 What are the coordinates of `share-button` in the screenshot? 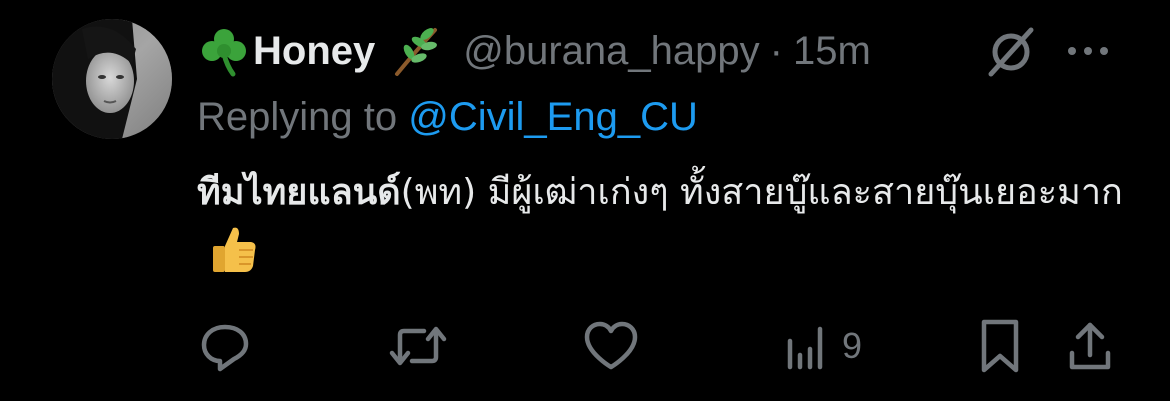 It's located at (1090, 346).